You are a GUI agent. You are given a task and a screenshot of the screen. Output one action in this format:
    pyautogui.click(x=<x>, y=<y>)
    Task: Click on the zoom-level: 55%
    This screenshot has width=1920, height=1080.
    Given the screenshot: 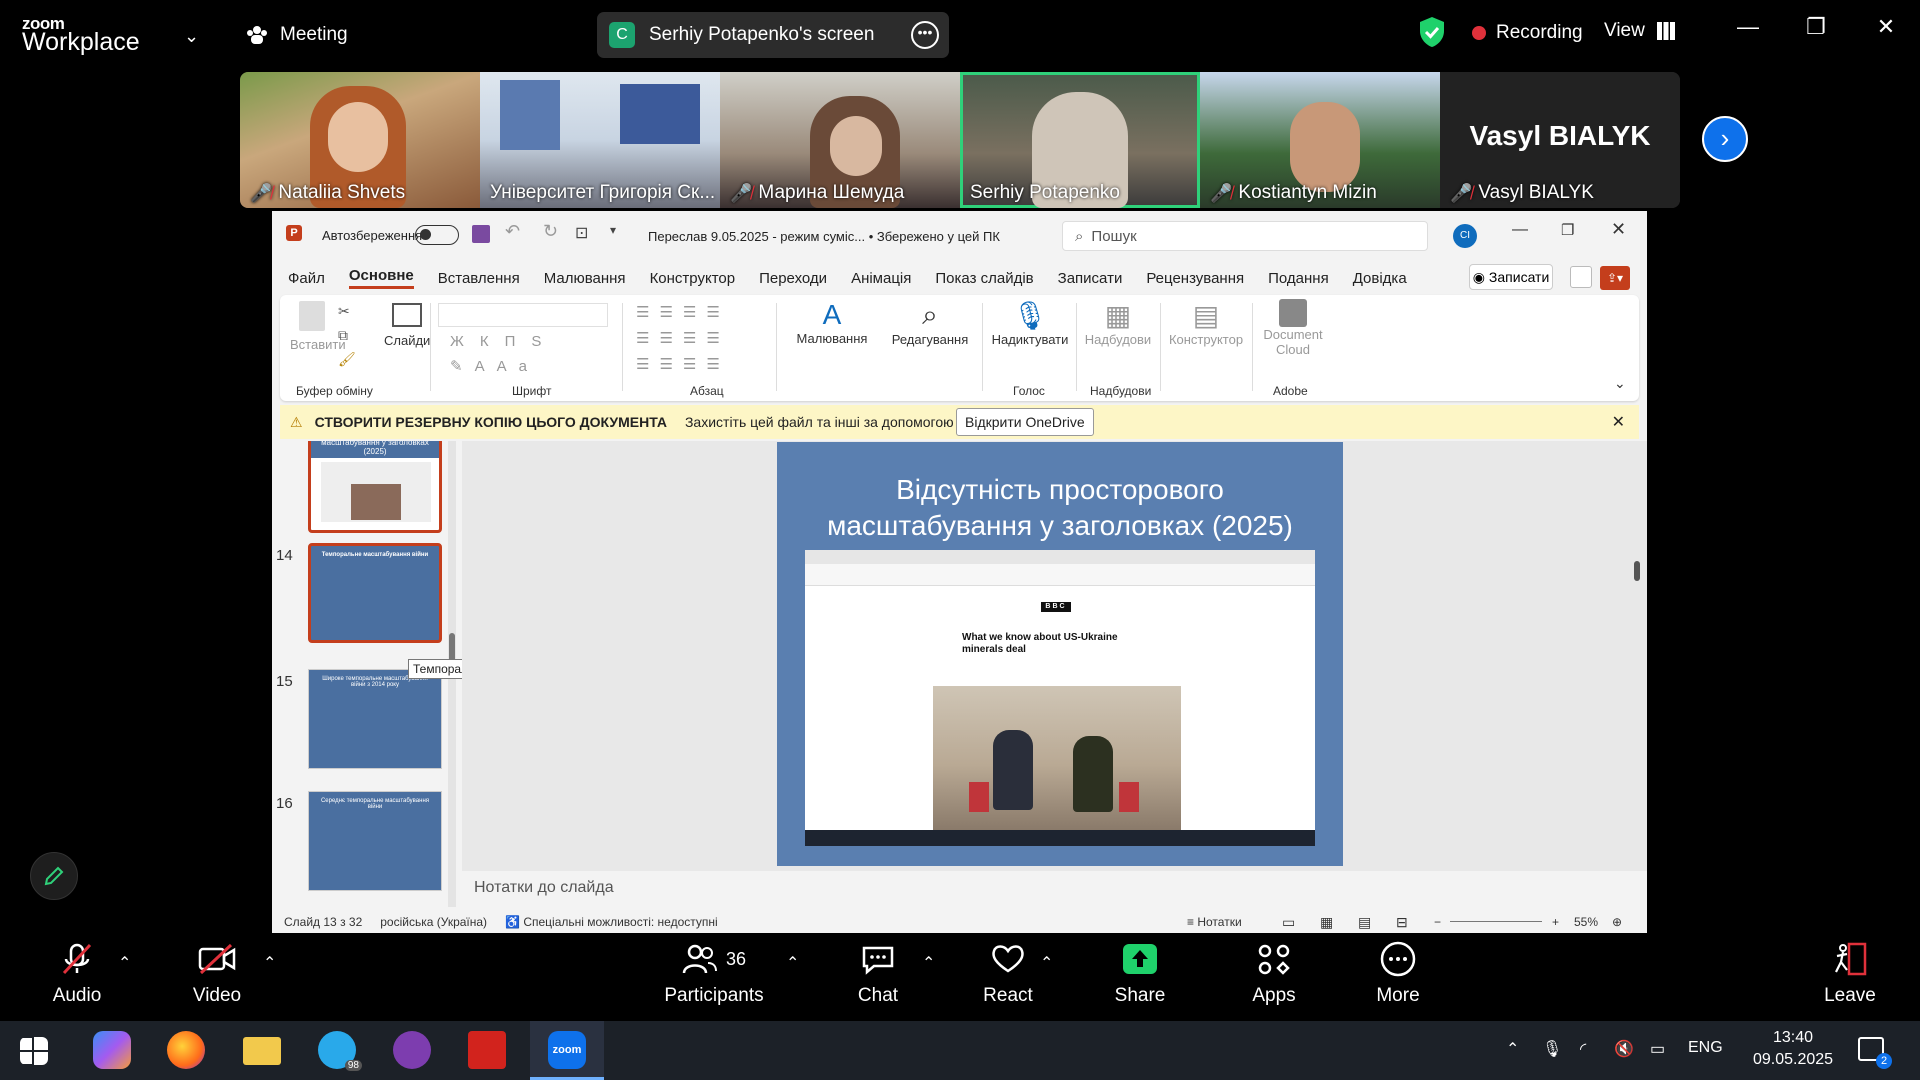 What is the action you would take?
    pyautogui.click(x=1586, y=922)
    